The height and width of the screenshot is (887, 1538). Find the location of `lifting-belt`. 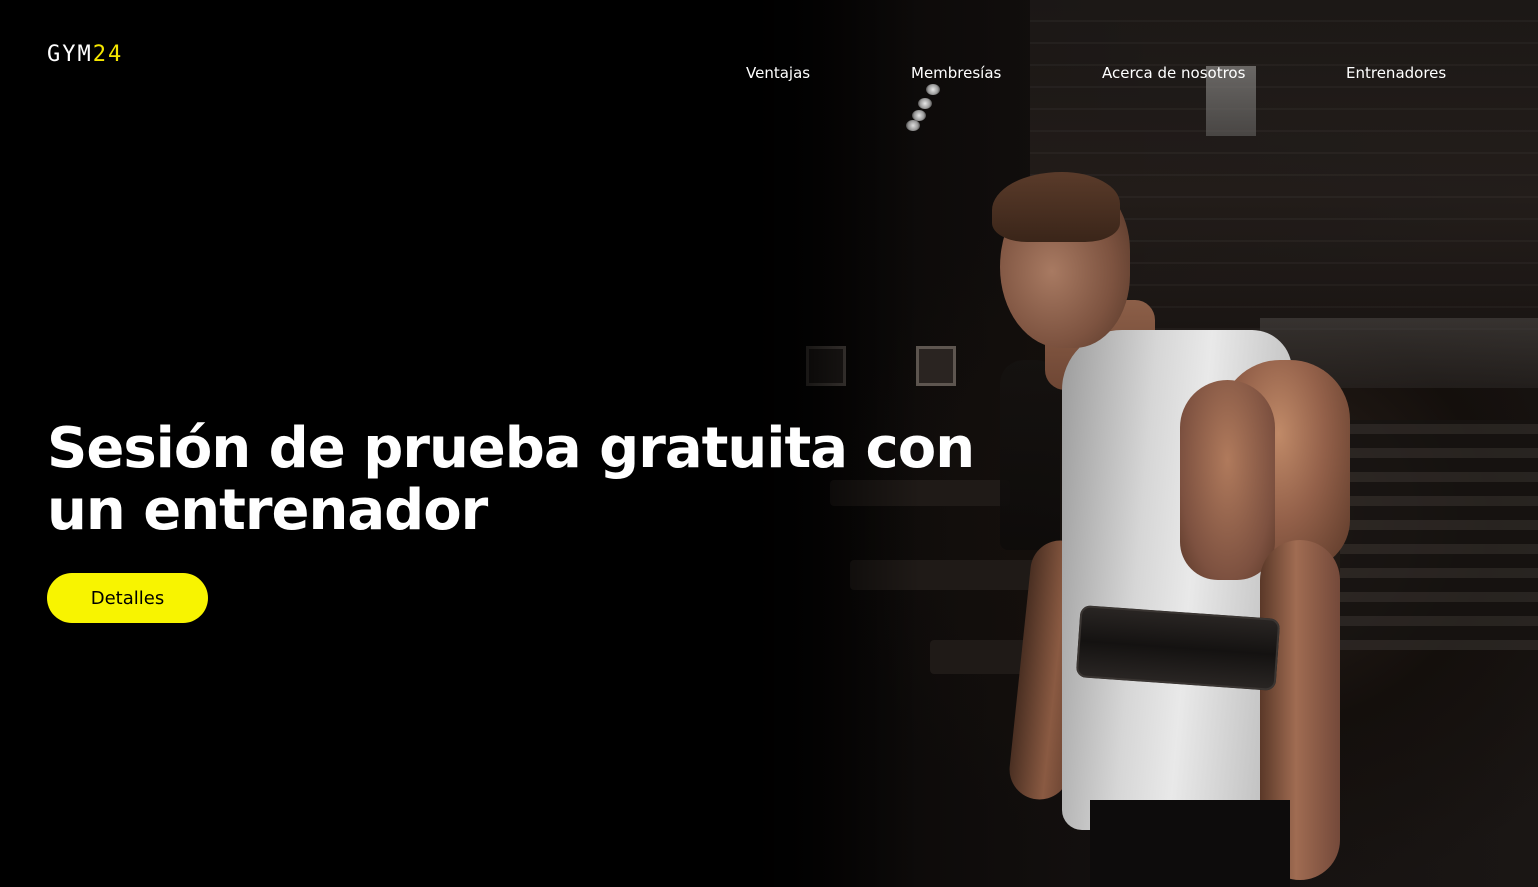

lifting-belt is located at coordinates (1178, 648).